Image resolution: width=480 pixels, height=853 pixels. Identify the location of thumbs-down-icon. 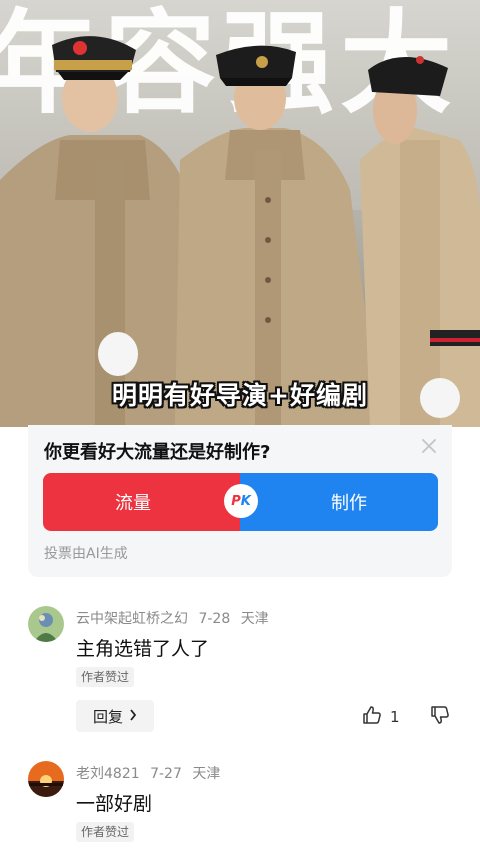
(440, 717).